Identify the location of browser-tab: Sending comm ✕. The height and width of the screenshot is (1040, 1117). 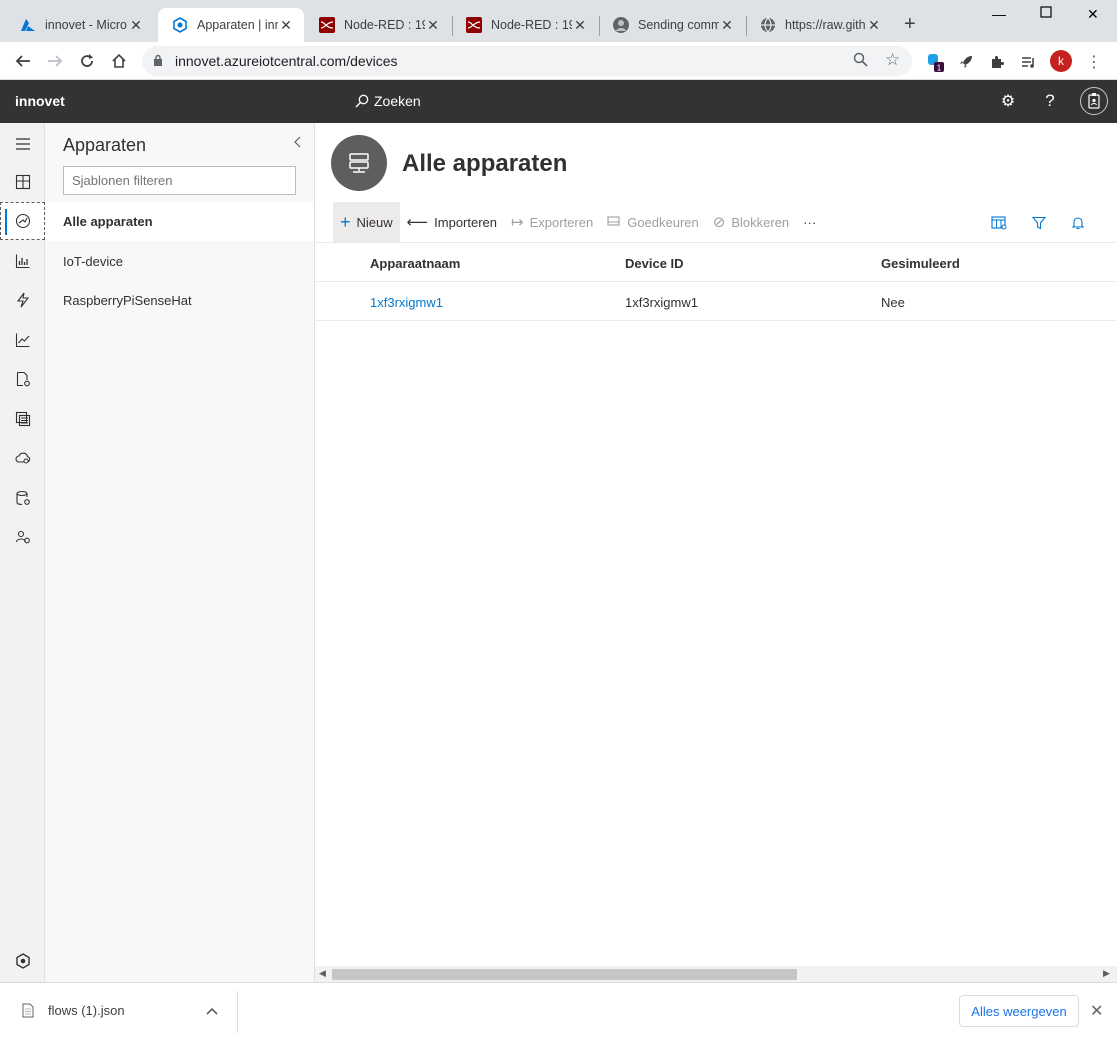
(672, 25).